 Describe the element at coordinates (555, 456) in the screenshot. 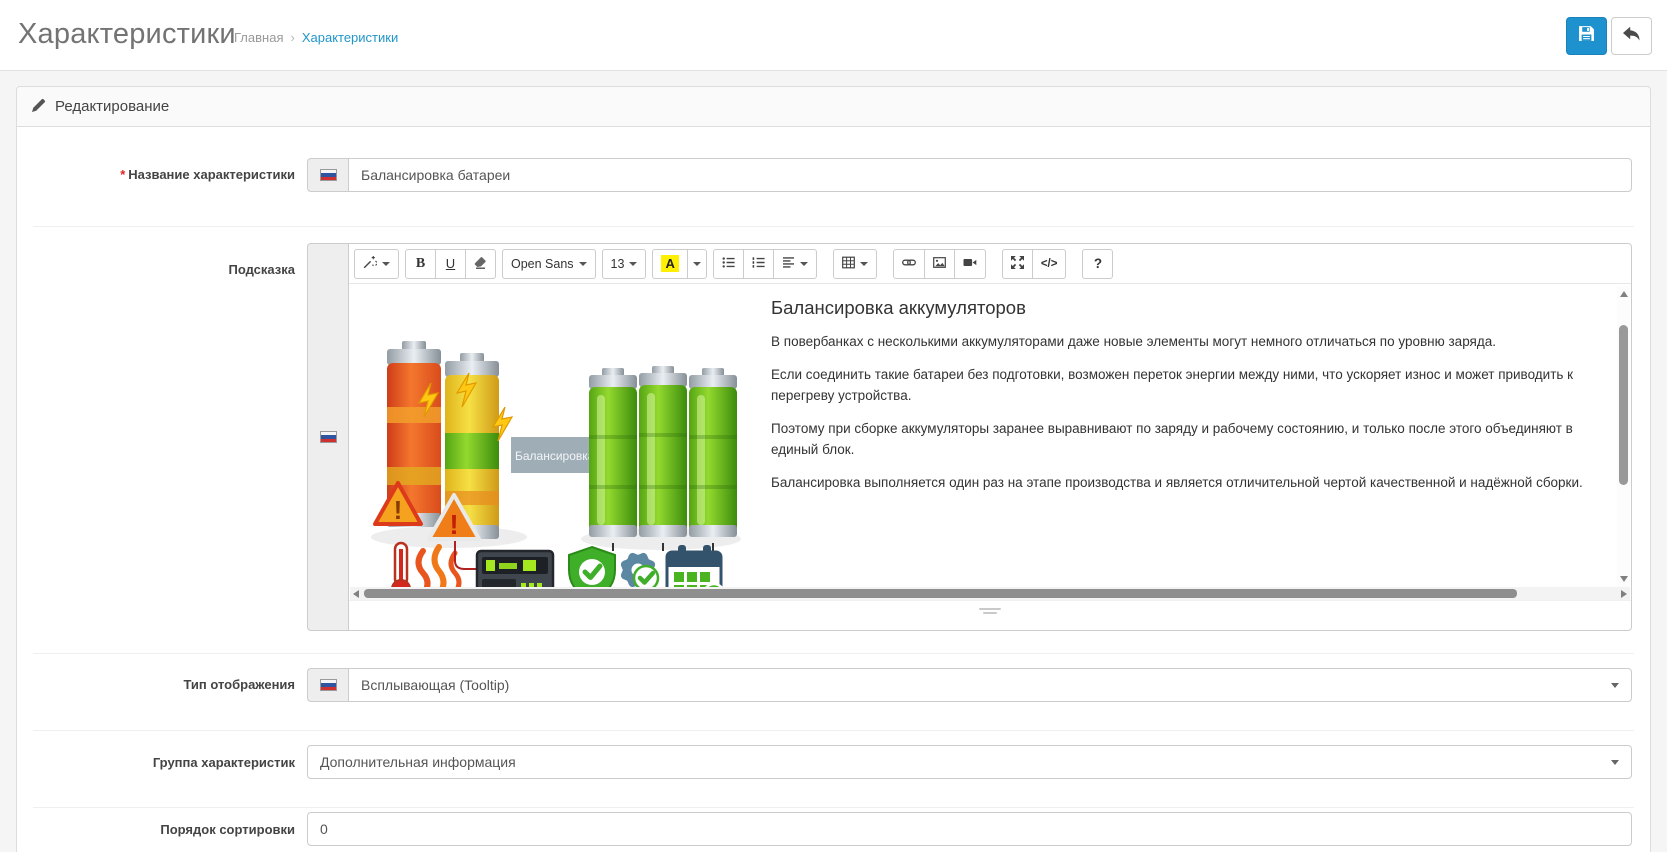

I see `svg-text: Балансировка` at that location.